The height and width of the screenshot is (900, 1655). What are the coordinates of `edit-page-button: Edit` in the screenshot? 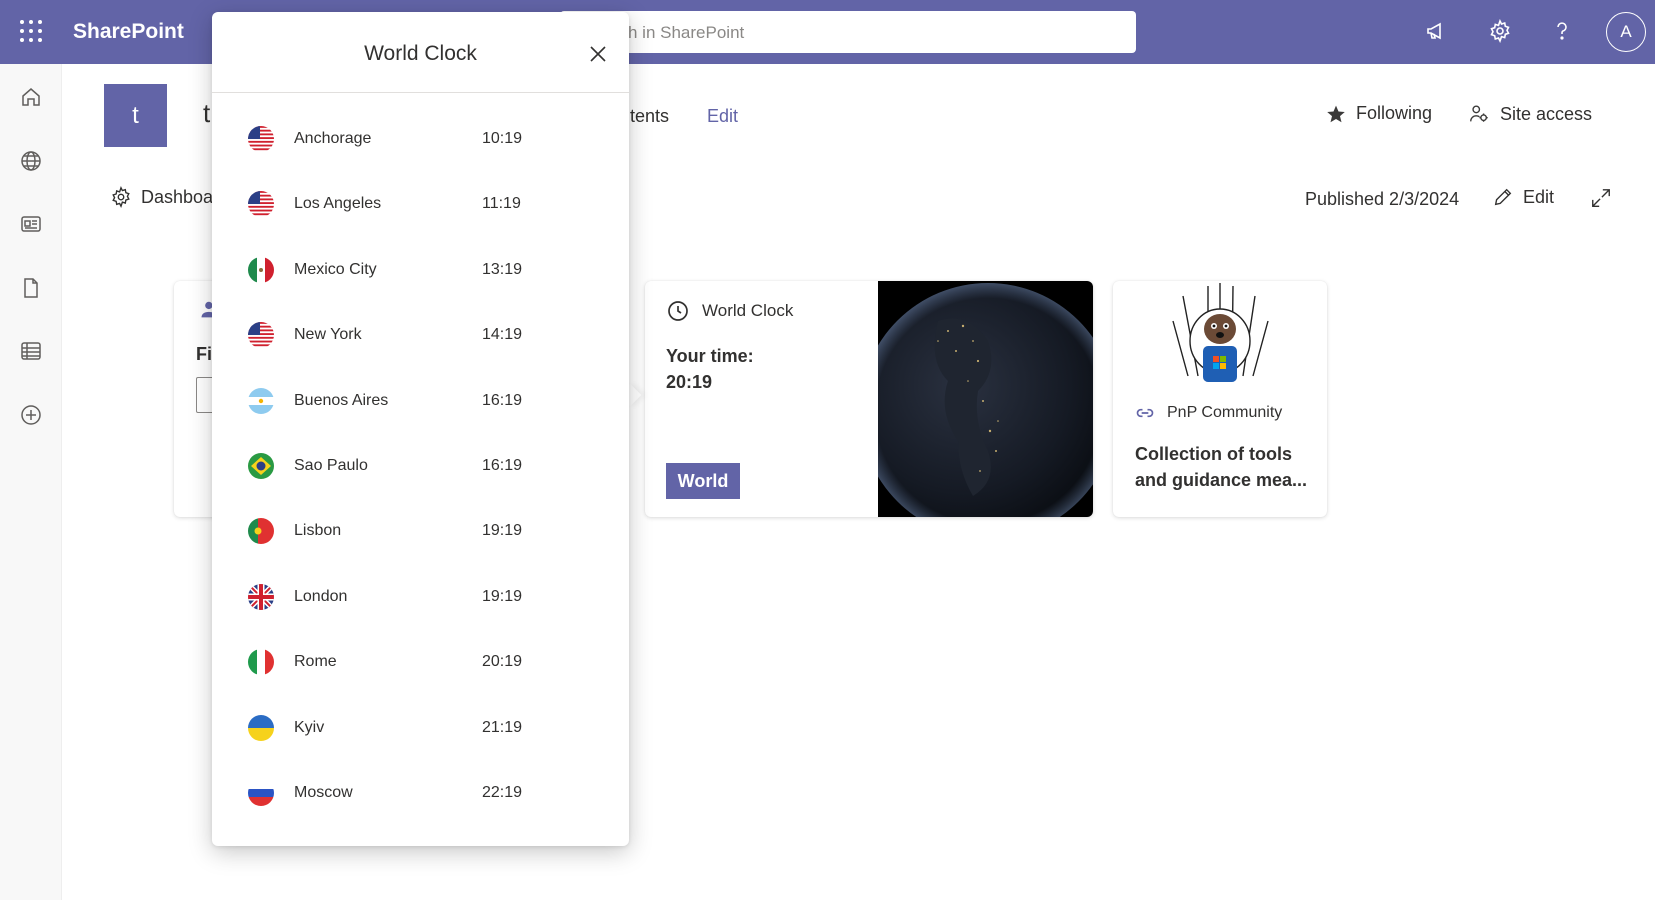 It's located at (1523, 197).